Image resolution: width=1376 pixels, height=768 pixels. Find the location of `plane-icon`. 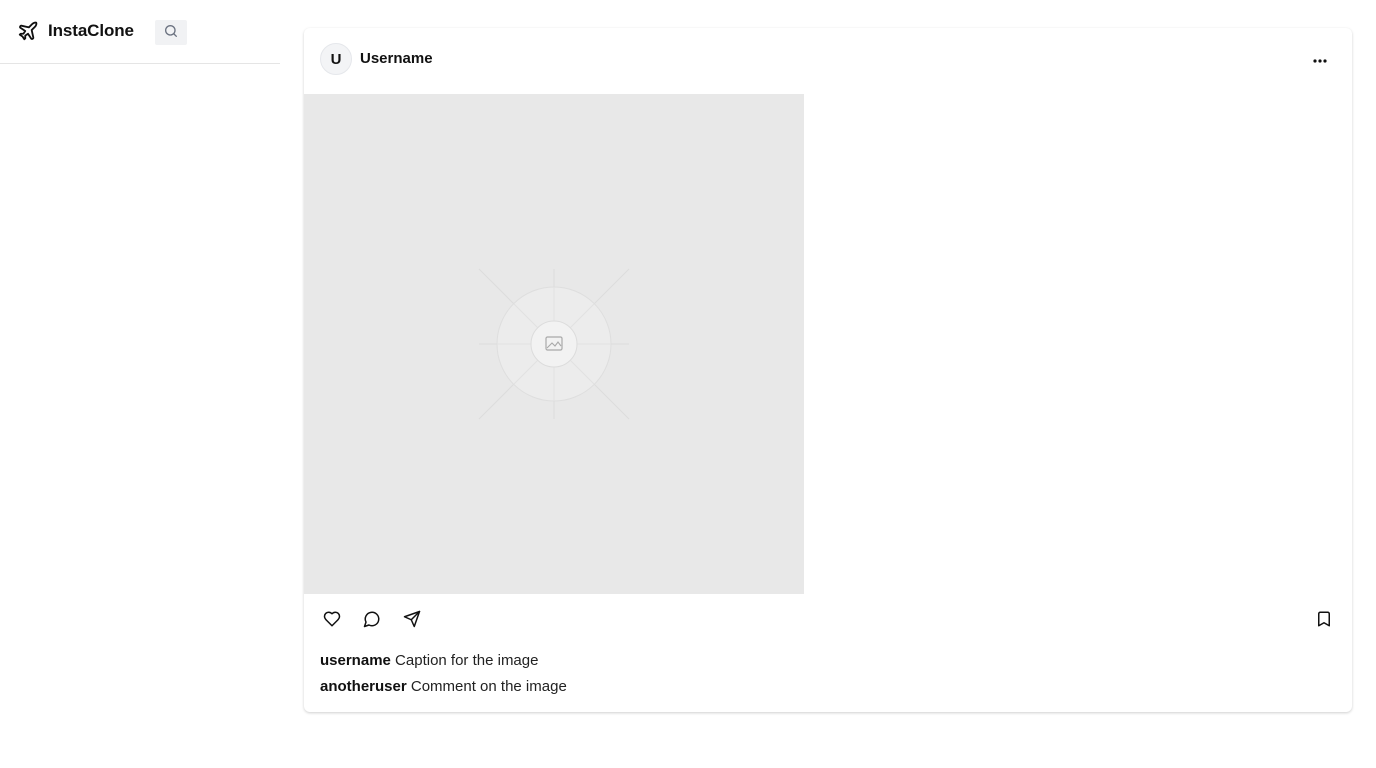

plane-icon is located at coordinates (28, 31).